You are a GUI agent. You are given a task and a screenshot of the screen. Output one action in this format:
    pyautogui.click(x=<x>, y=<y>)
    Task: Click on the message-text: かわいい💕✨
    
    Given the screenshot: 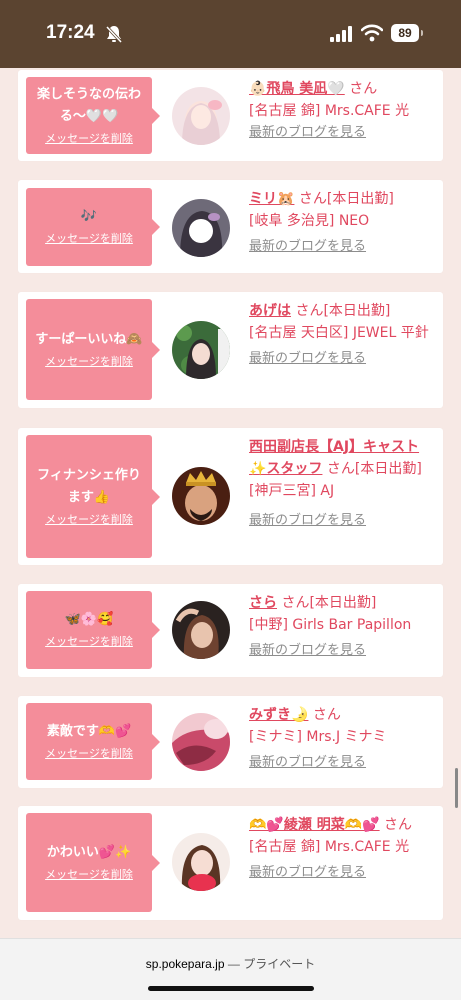 What is the action you would take?
    pyautogui.click(x=89, y=852)
    